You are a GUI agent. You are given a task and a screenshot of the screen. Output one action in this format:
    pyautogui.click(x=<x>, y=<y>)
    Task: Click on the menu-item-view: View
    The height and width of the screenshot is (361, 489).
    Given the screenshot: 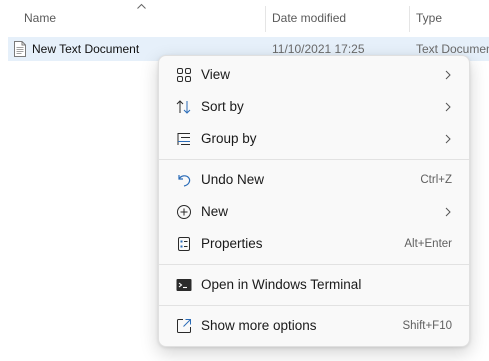 What is the action you would take?
    pyautogui.click(x=314, y=75)
    